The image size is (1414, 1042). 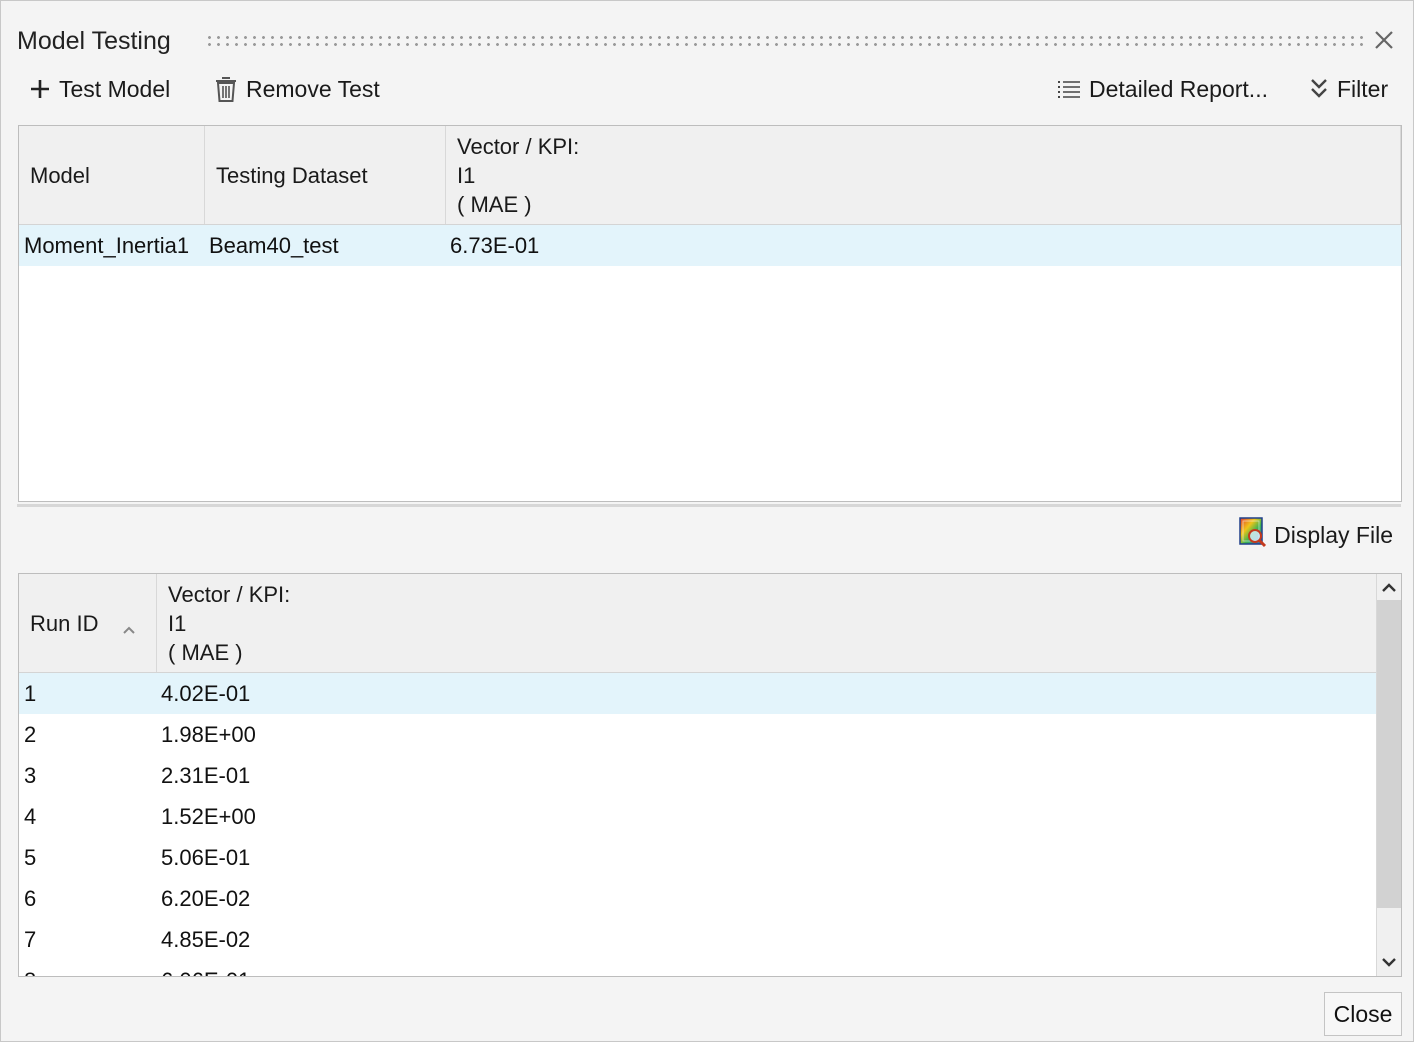 I want to click on table-row: 7 4.85E-02, so click(x=697, y=939).